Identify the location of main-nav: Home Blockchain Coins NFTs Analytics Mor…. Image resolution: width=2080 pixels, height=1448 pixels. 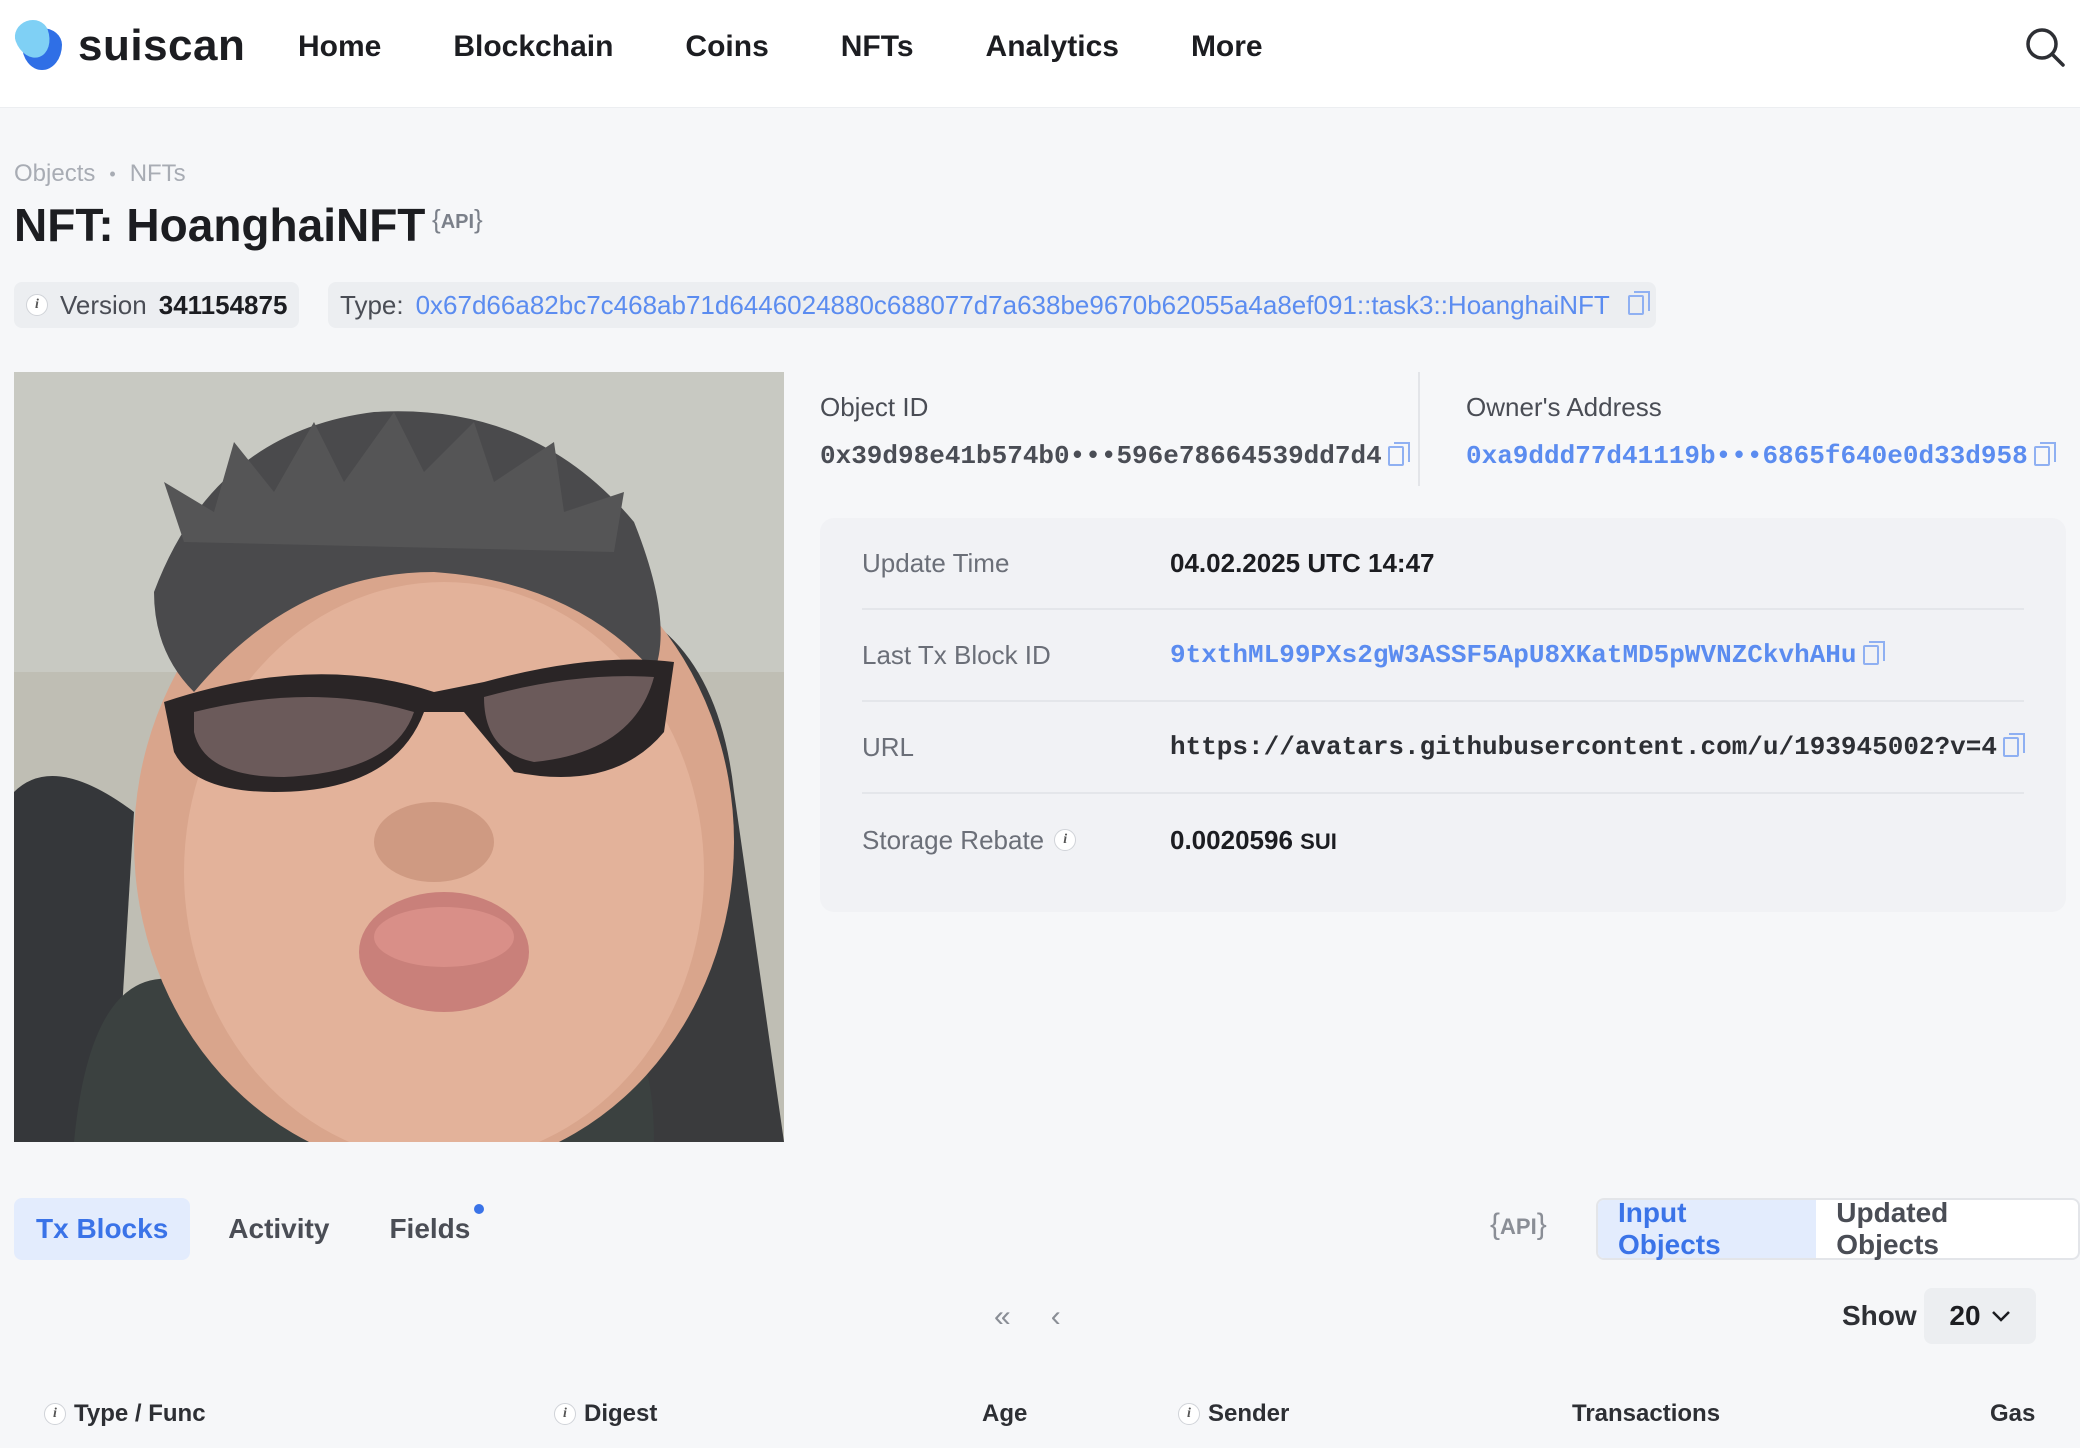
(816, 47).